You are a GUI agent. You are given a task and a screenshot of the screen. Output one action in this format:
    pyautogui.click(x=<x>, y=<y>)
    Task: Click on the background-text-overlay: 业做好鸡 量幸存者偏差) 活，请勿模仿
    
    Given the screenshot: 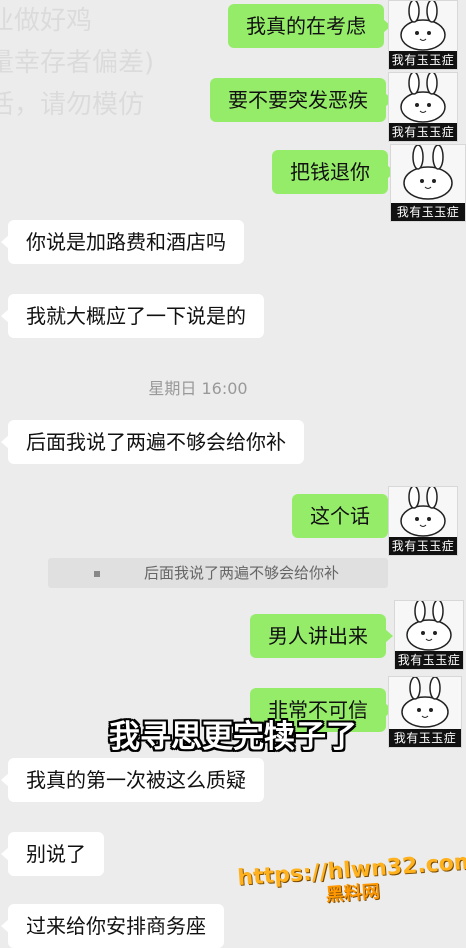 What is the action you would take?
    pyautogui.click(x=115, y=65)
    